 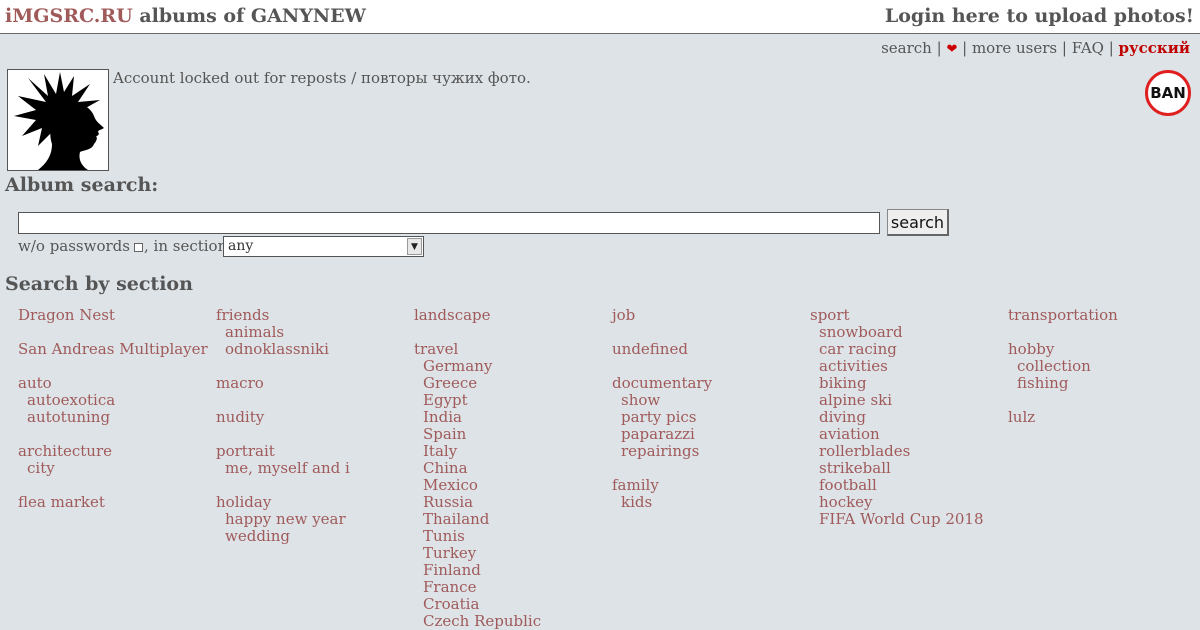 What do you see at coordinates (311, 315) in the screenshot?
I see `section-link: friends` at bounding box center [311, 315].